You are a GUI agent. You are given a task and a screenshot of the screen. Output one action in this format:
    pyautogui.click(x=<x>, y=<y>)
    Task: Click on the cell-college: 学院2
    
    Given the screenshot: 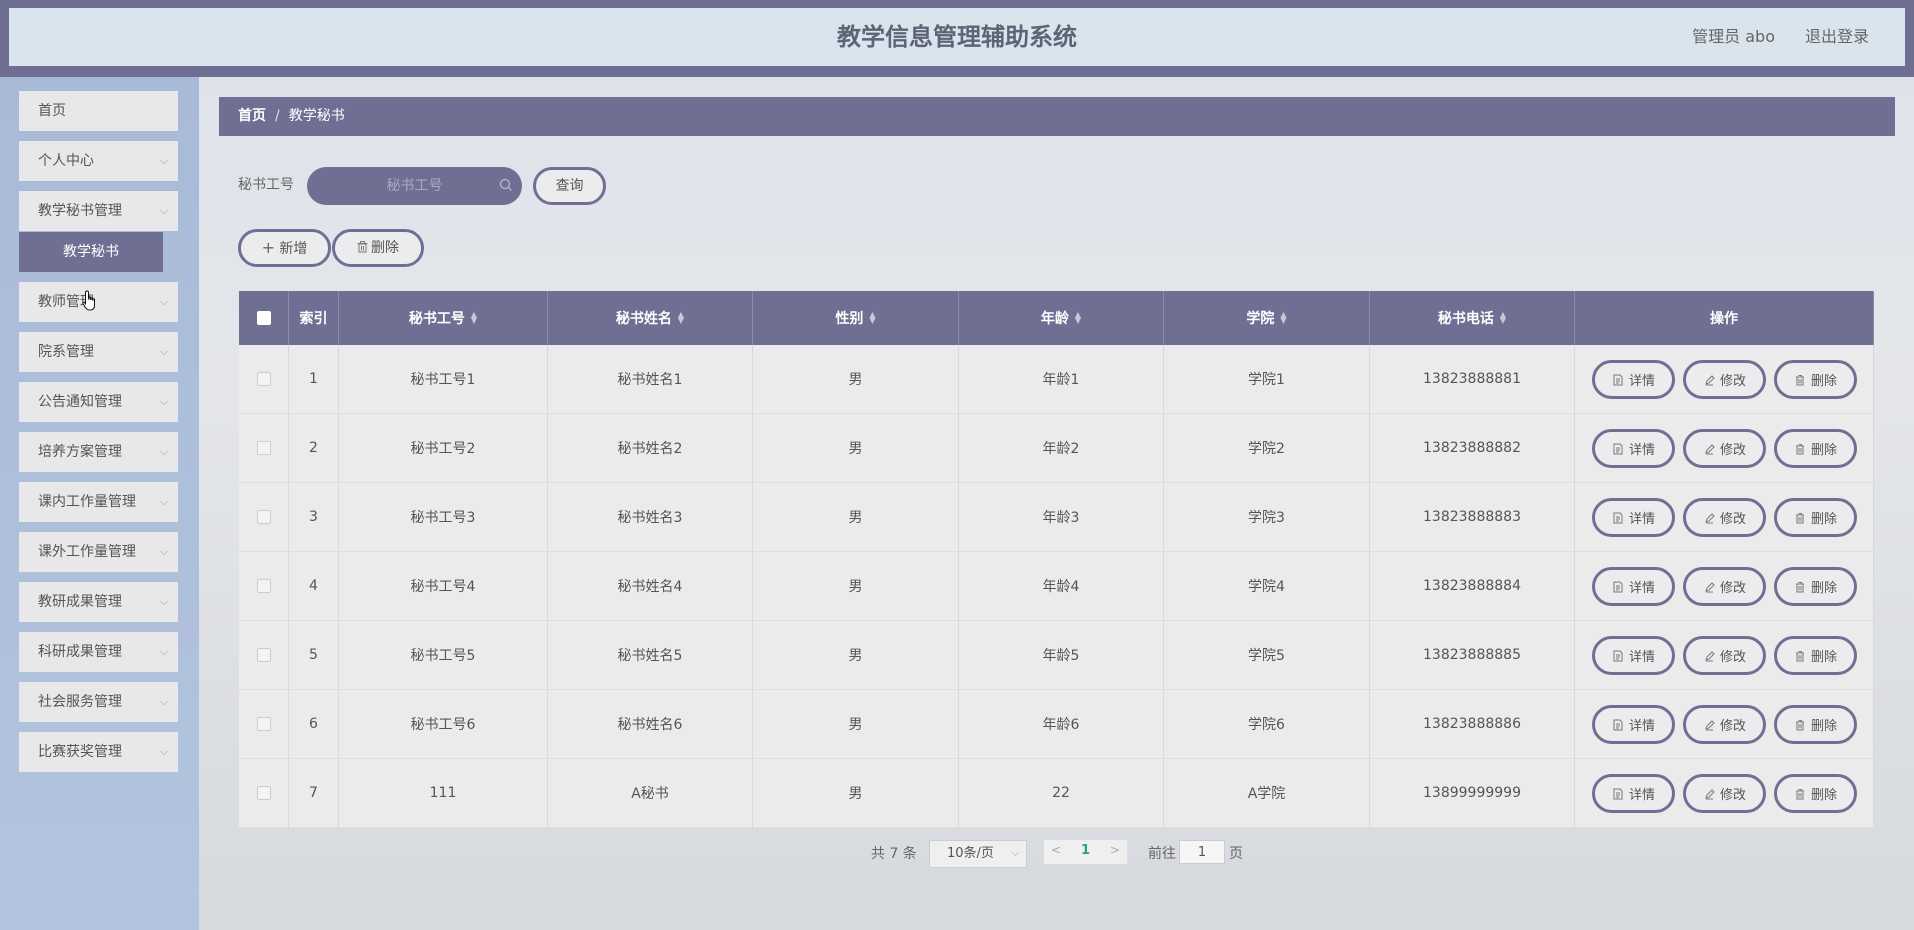 What is the action you would take?
    pyautogui.click(x=1267, y=448)
    